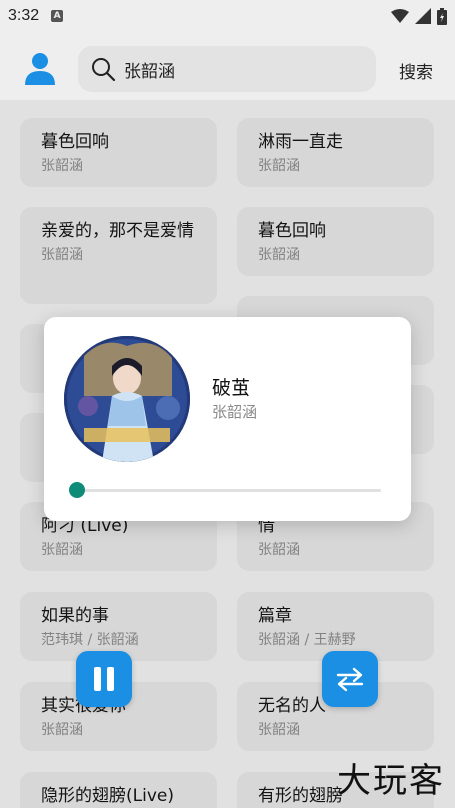 The height and width of the screenshot is (808, 455). Describe the element at coordinates (235, 412) in the screenshot. I see `now-playing-artist: 张韶涵` at that location.